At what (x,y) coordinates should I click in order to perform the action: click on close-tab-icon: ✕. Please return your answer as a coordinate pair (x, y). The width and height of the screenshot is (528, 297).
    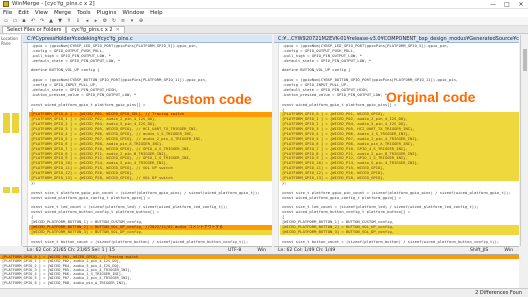
    Looking at the image, I should click on (118, 30).